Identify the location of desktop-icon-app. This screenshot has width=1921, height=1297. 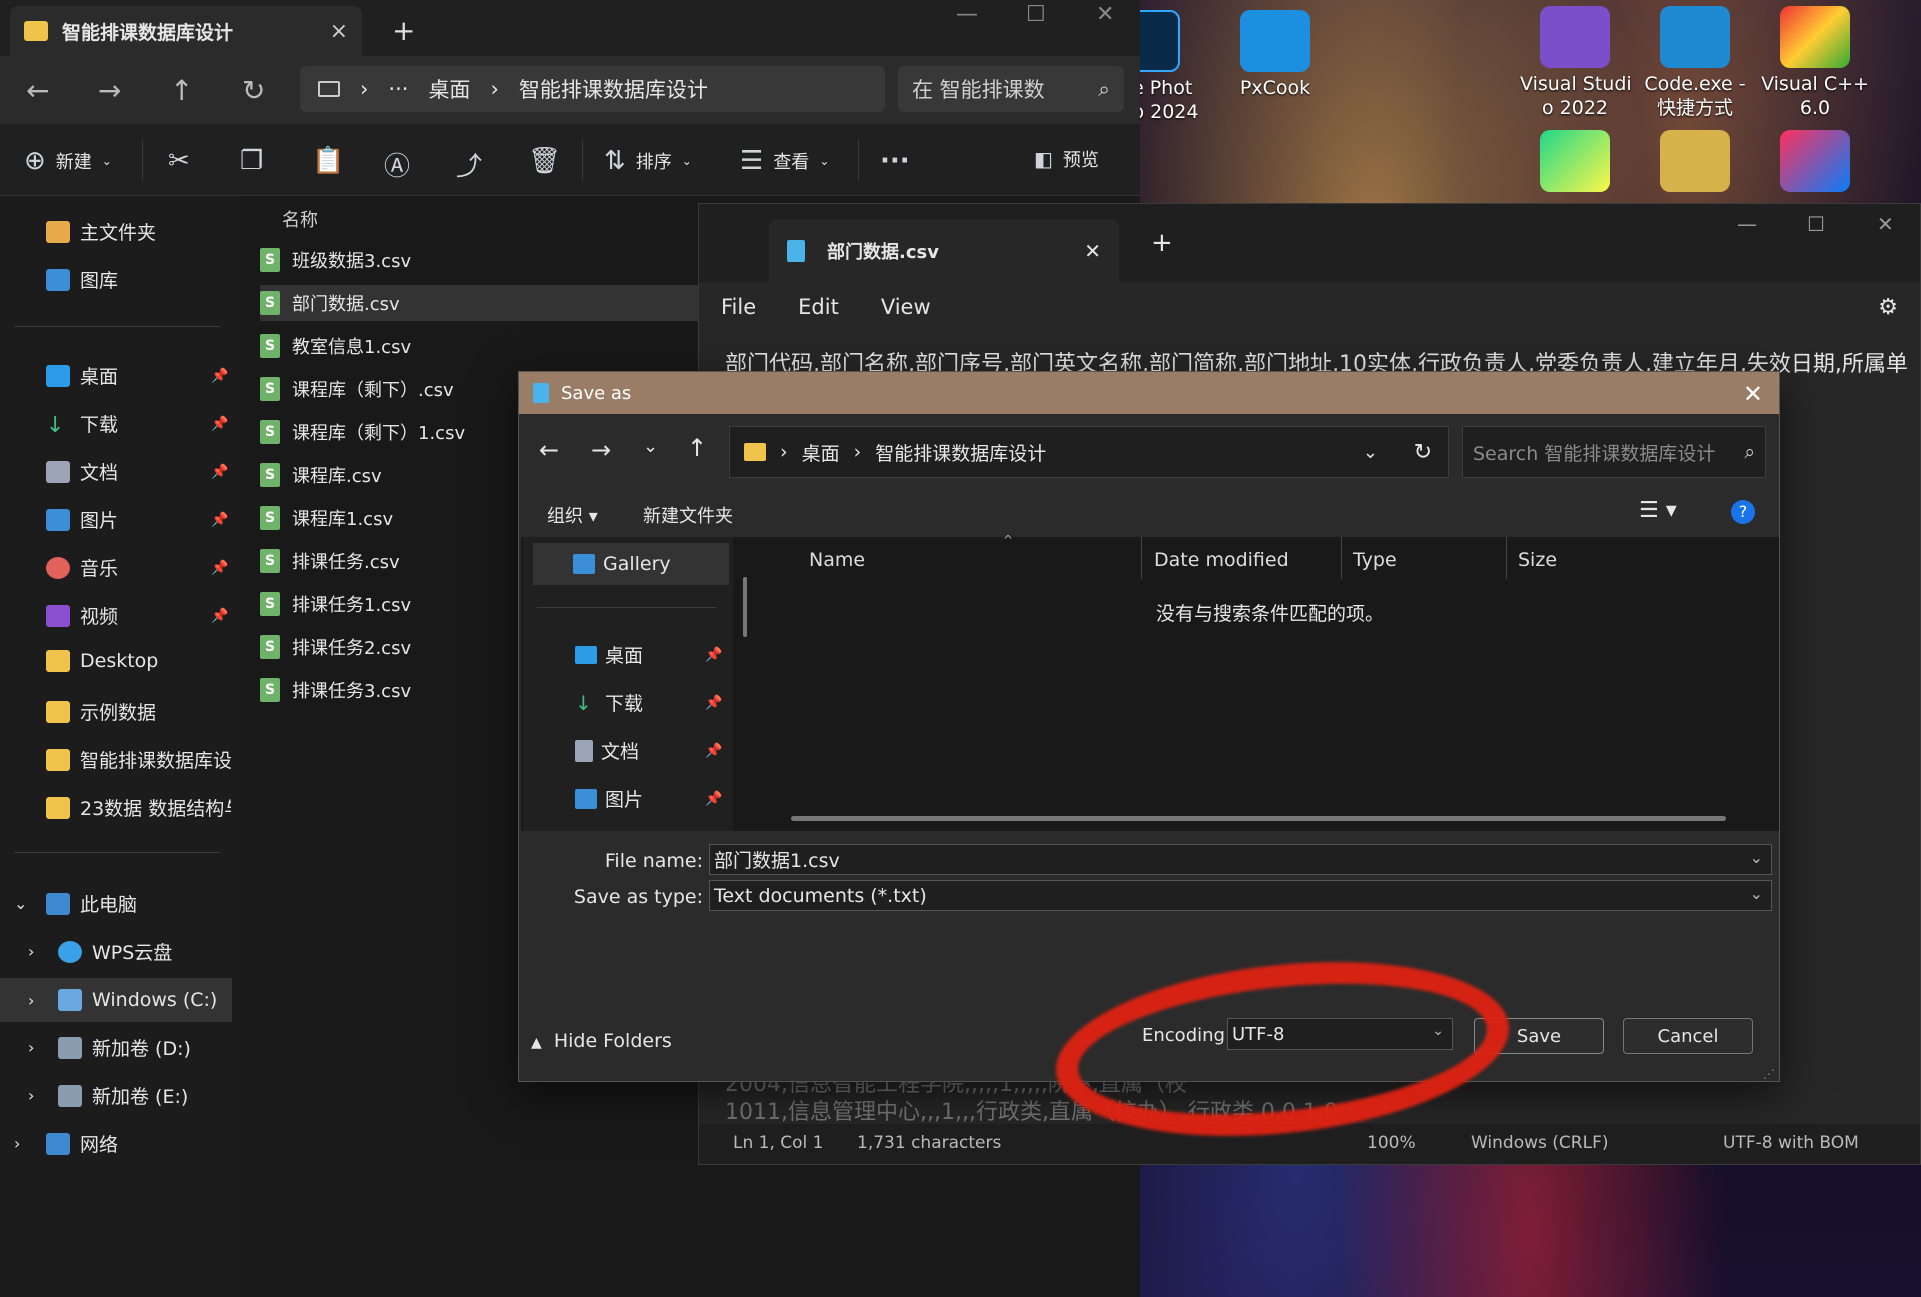
(1695, 163).